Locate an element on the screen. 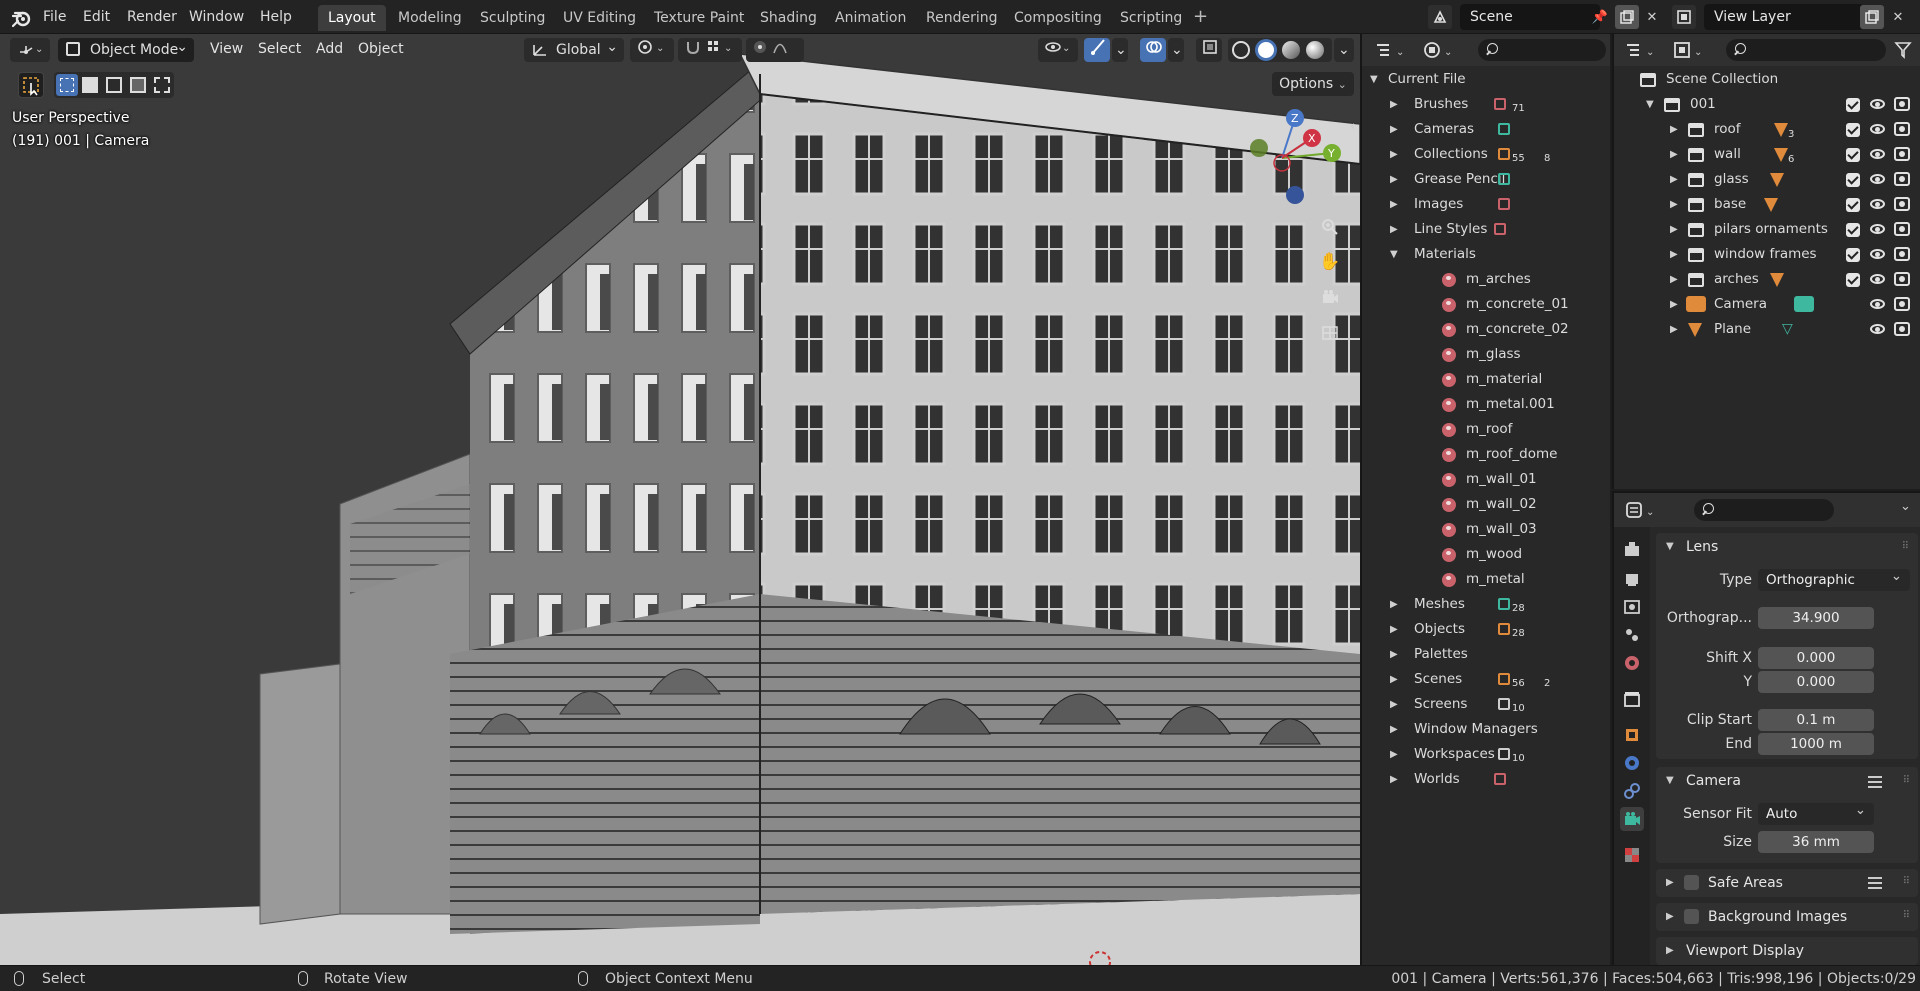  new-scene-icon is located at coordinates (1627, 17).